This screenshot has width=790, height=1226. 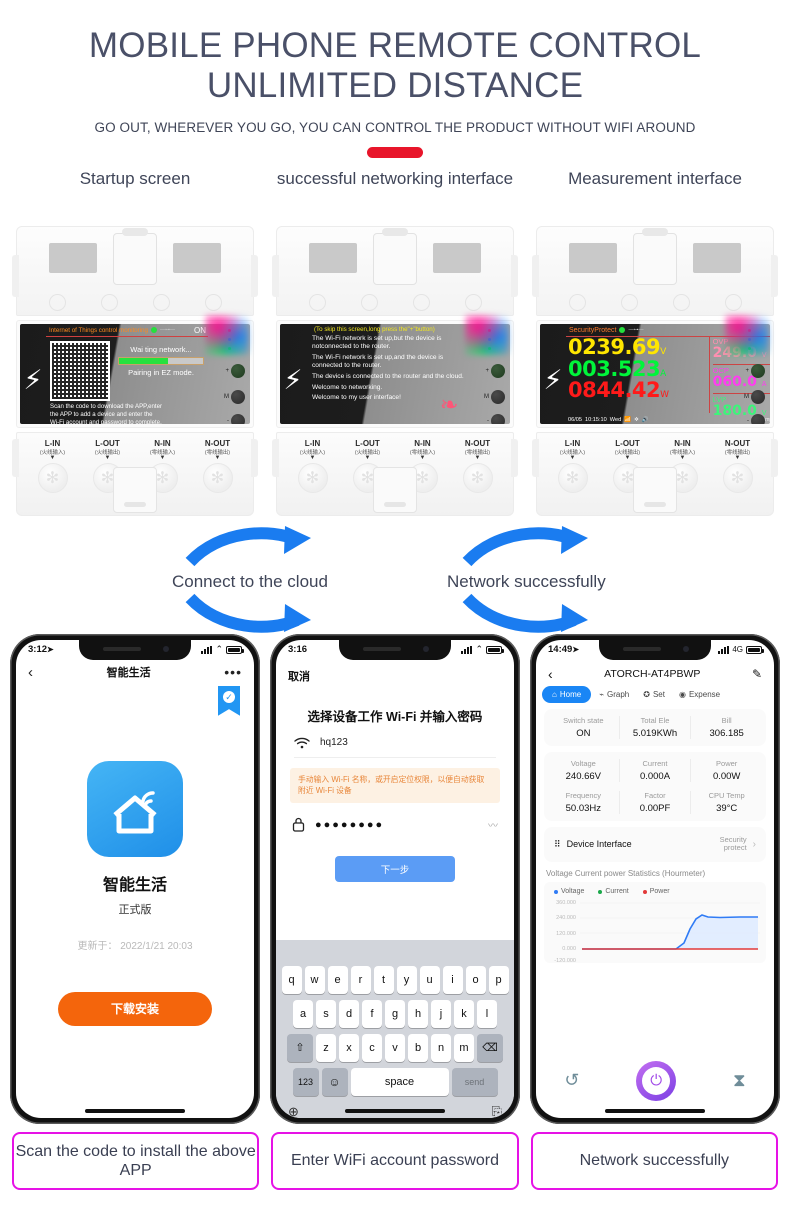 What do you see at coordinates (726, 727) in the screenshot?
I see `metric-bill: Bill 306.185` at bounding box center [726, 727].